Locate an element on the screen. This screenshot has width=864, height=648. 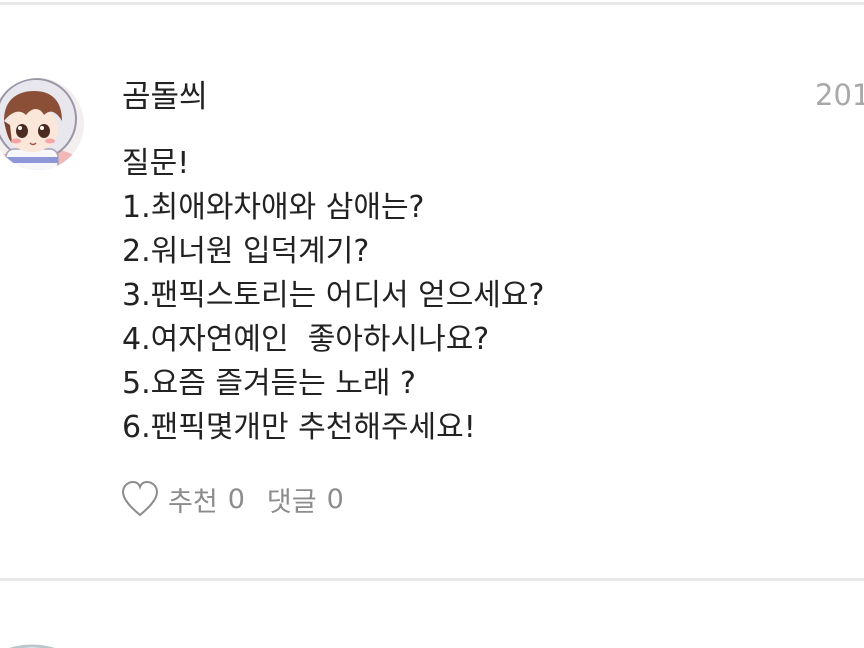
next-comment-avatar is located at coordinates (36, 644).